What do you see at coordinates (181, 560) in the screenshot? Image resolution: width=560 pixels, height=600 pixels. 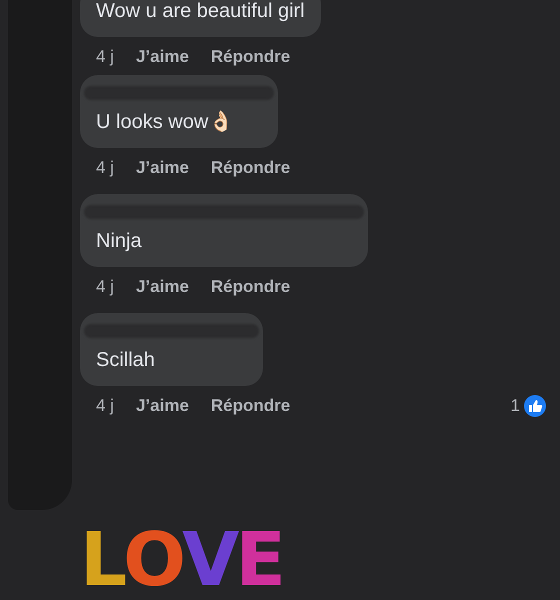 I see `love-sticker-text: LOVE` at bounding box center [181, 560].